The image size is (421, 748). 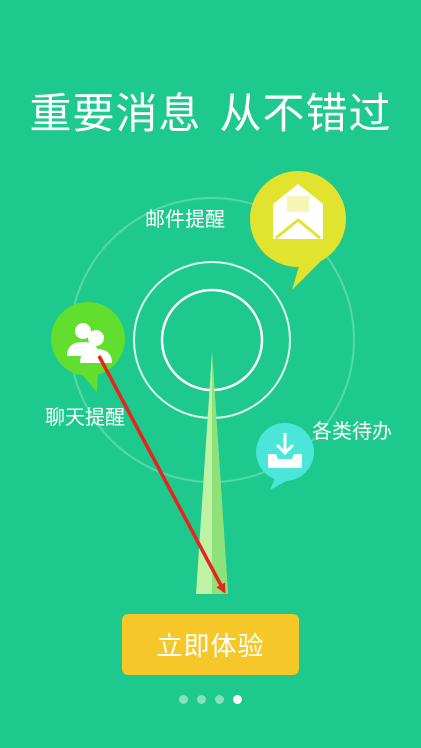 What do you see at coordinates (237, 699) in the screenshot?
I see `page-dot-4-active` at bounding box center [237, 699].